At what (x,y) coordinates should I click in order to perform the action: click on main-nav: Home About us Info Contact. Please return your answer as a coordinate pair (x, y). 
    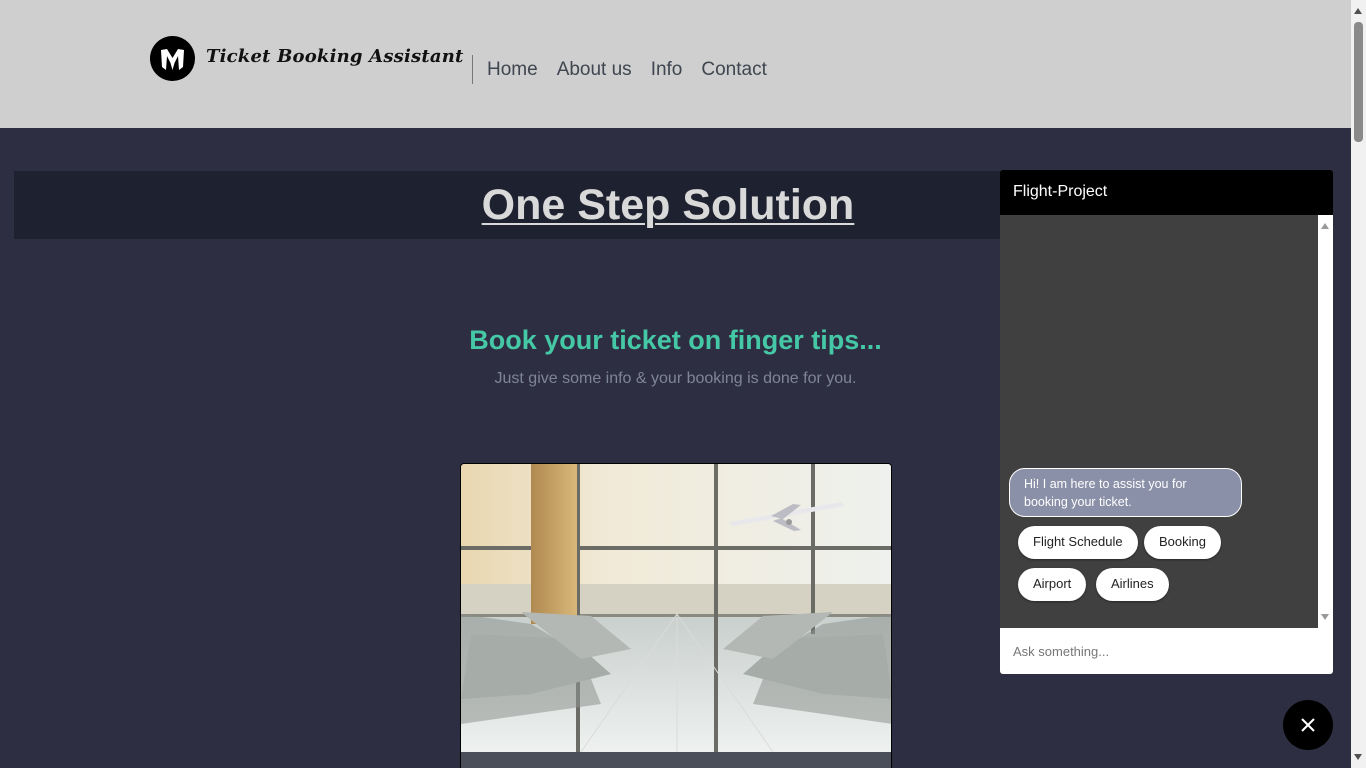
    Looking at the image, I should click on (627, 70).